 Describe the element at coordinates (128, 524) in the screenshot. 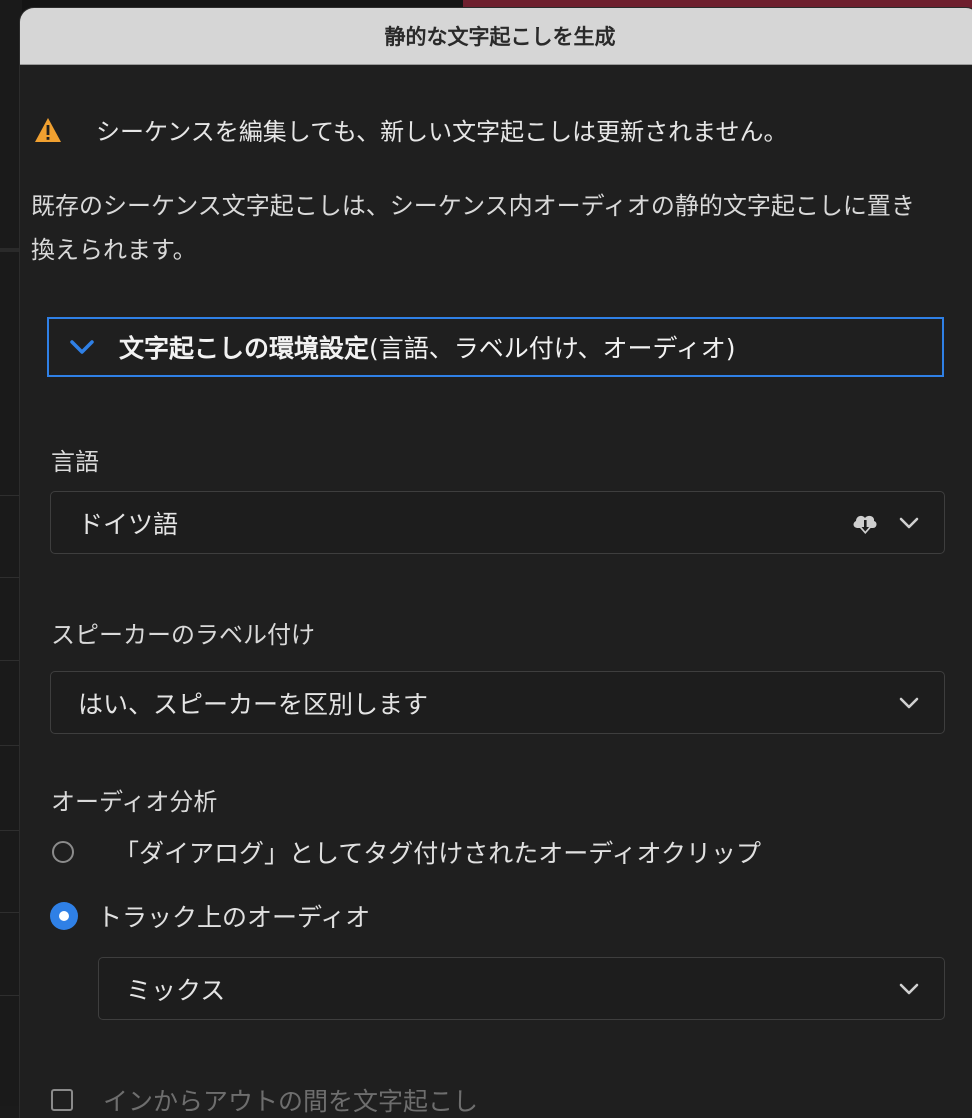

I see `language-value: ドイツ語` at that location.